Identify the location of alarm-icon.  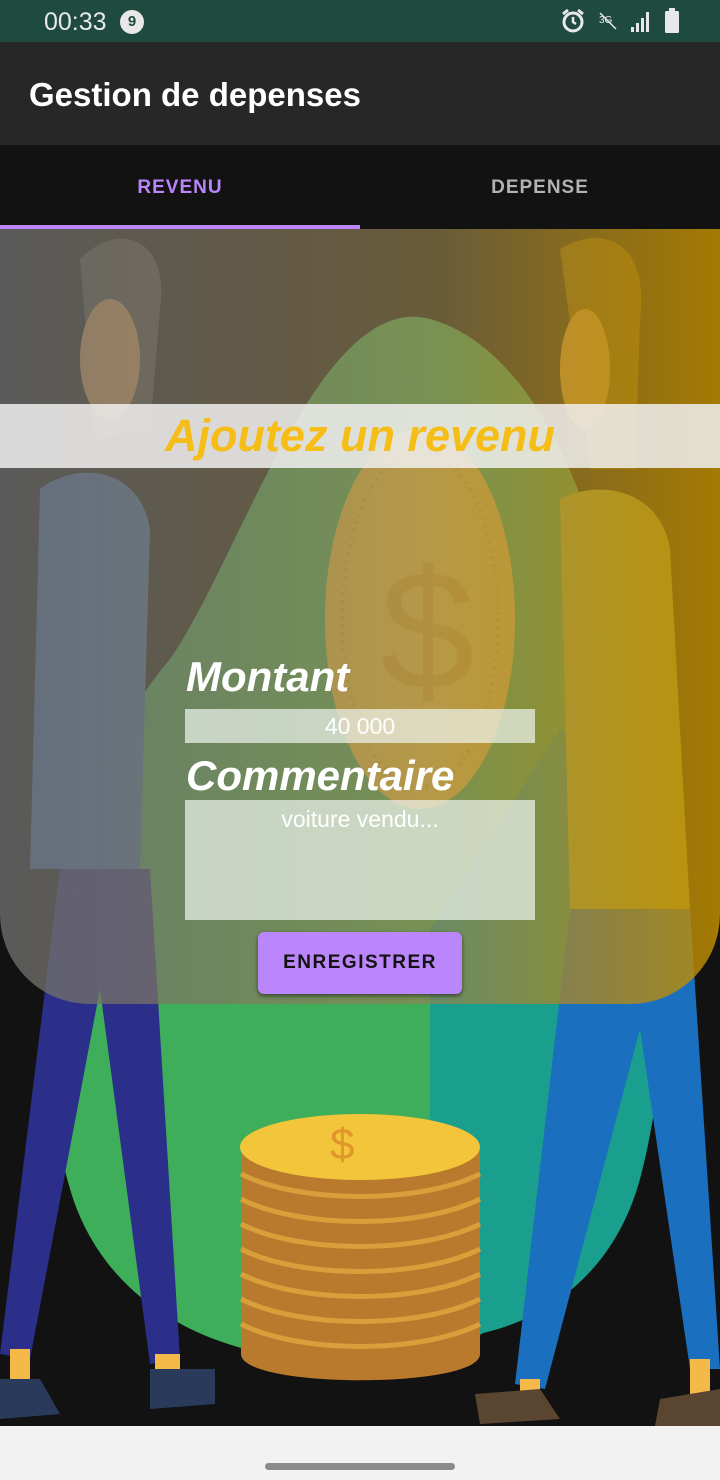
(573, 20).